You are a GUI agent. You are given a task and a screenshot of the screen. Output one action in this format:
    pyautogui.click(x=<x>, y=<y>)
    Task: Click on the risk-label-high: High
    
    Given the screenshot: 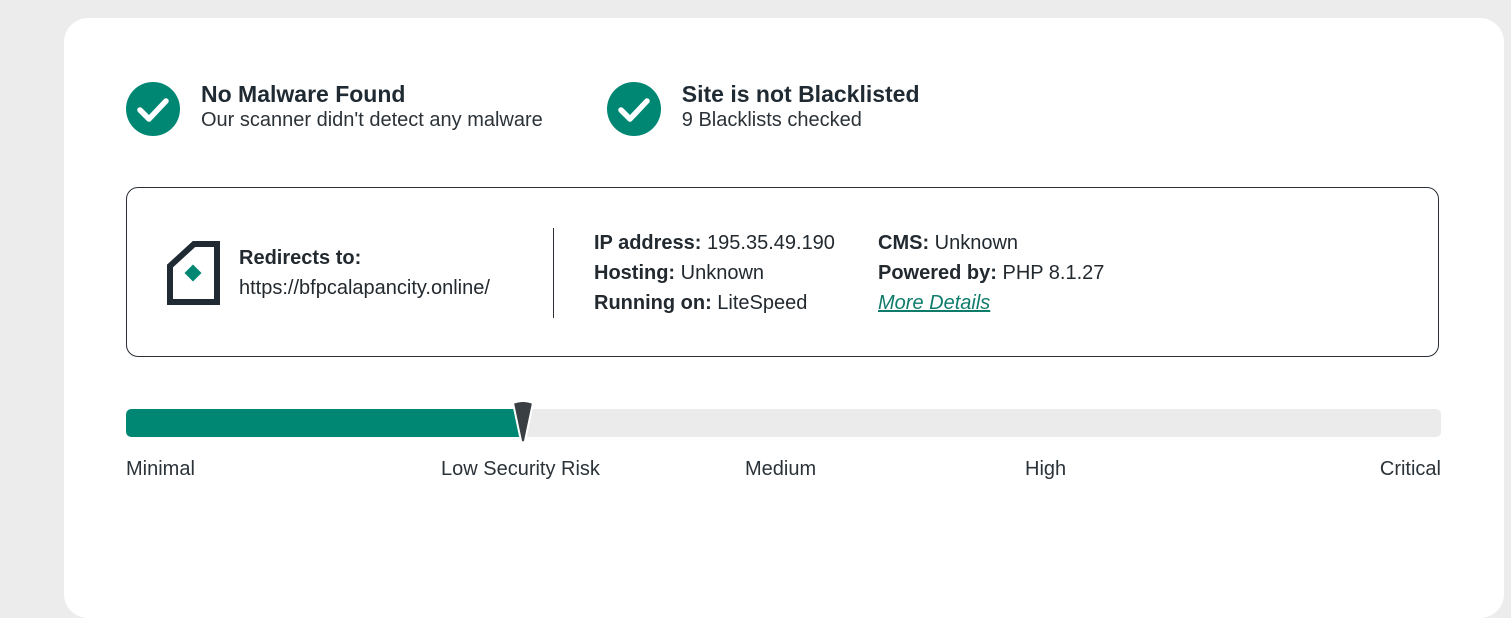 What is the action you would take?
    pyautogui.click(x=1046, y=469)
    